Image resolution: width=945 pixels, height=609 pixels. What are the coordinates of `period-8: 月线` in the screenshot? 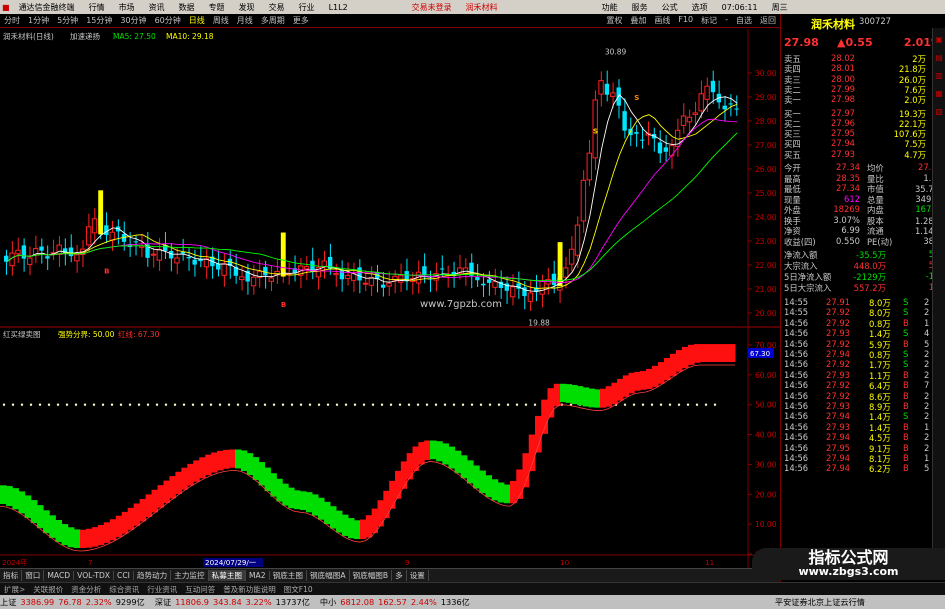 It's located at (245, 20).